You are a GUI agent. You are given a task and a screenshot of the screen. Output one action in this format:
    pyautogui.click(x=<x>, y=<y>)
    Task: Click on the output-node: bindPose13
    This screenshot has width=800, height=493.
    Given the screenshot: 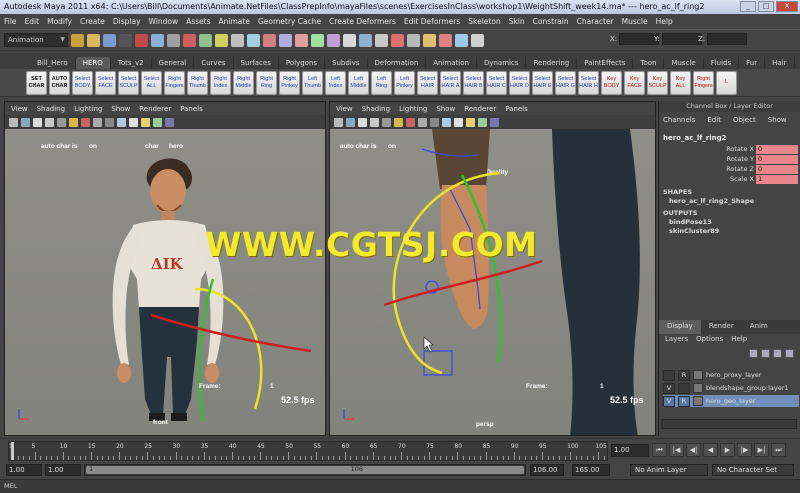 What is the action you would take?
    pyautogui.click(x=729, y=221)
    